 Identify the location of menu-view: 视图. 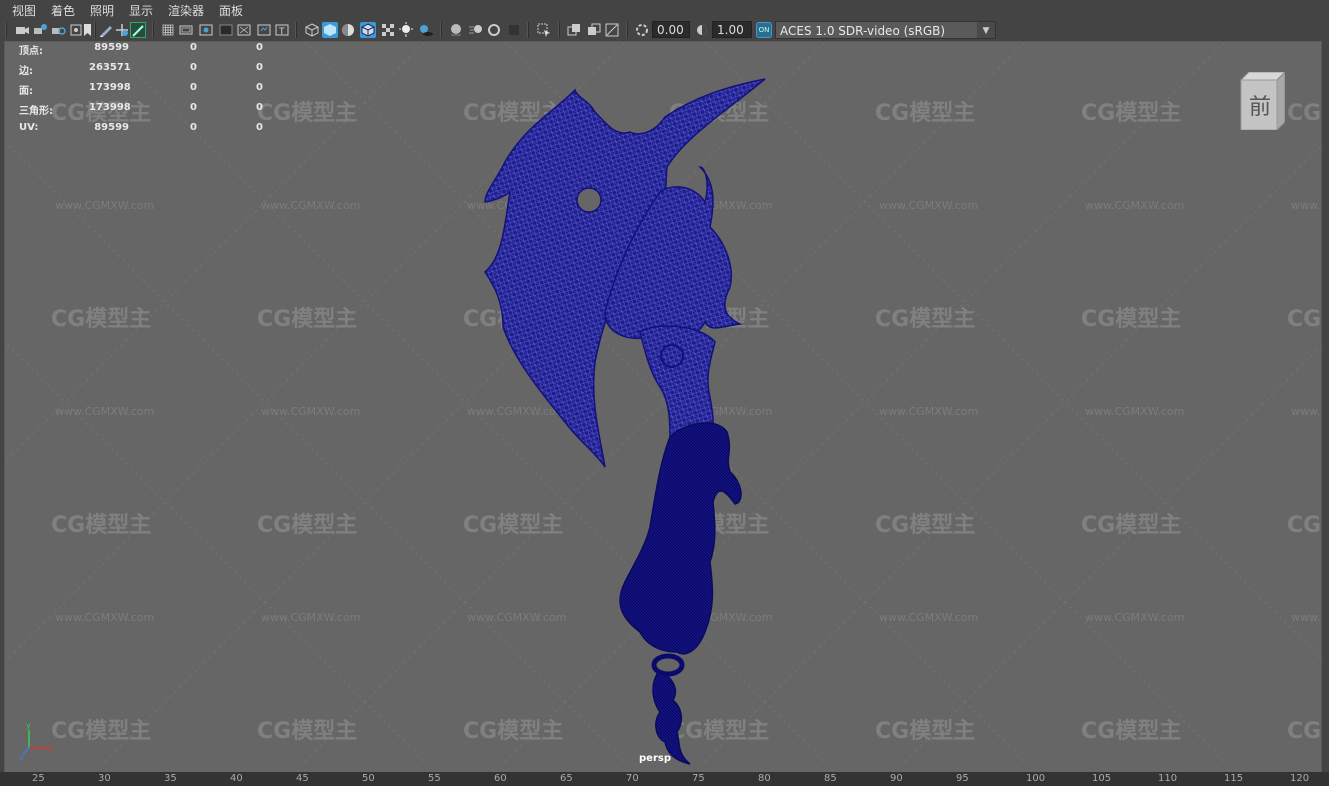
(24, 10).